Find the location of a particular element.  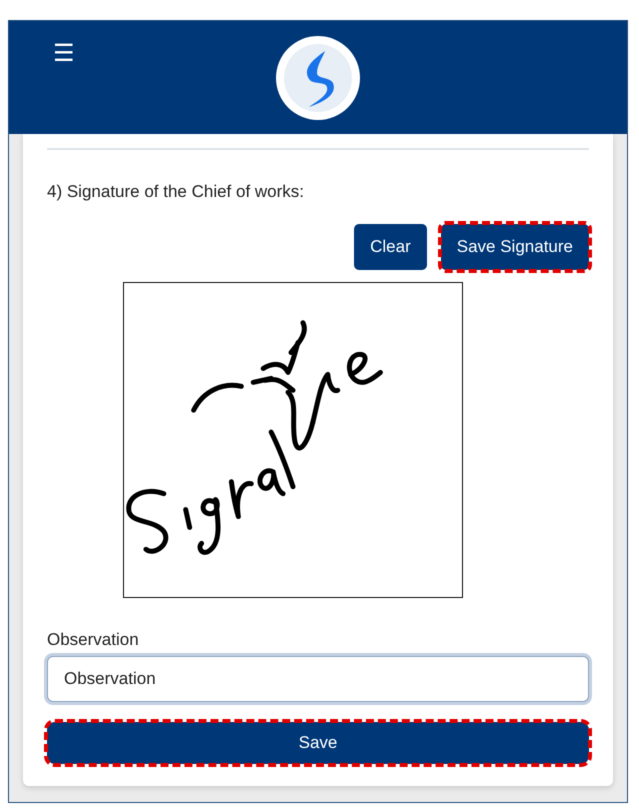

observation-field: Observation is located at coordinates (318, 679).